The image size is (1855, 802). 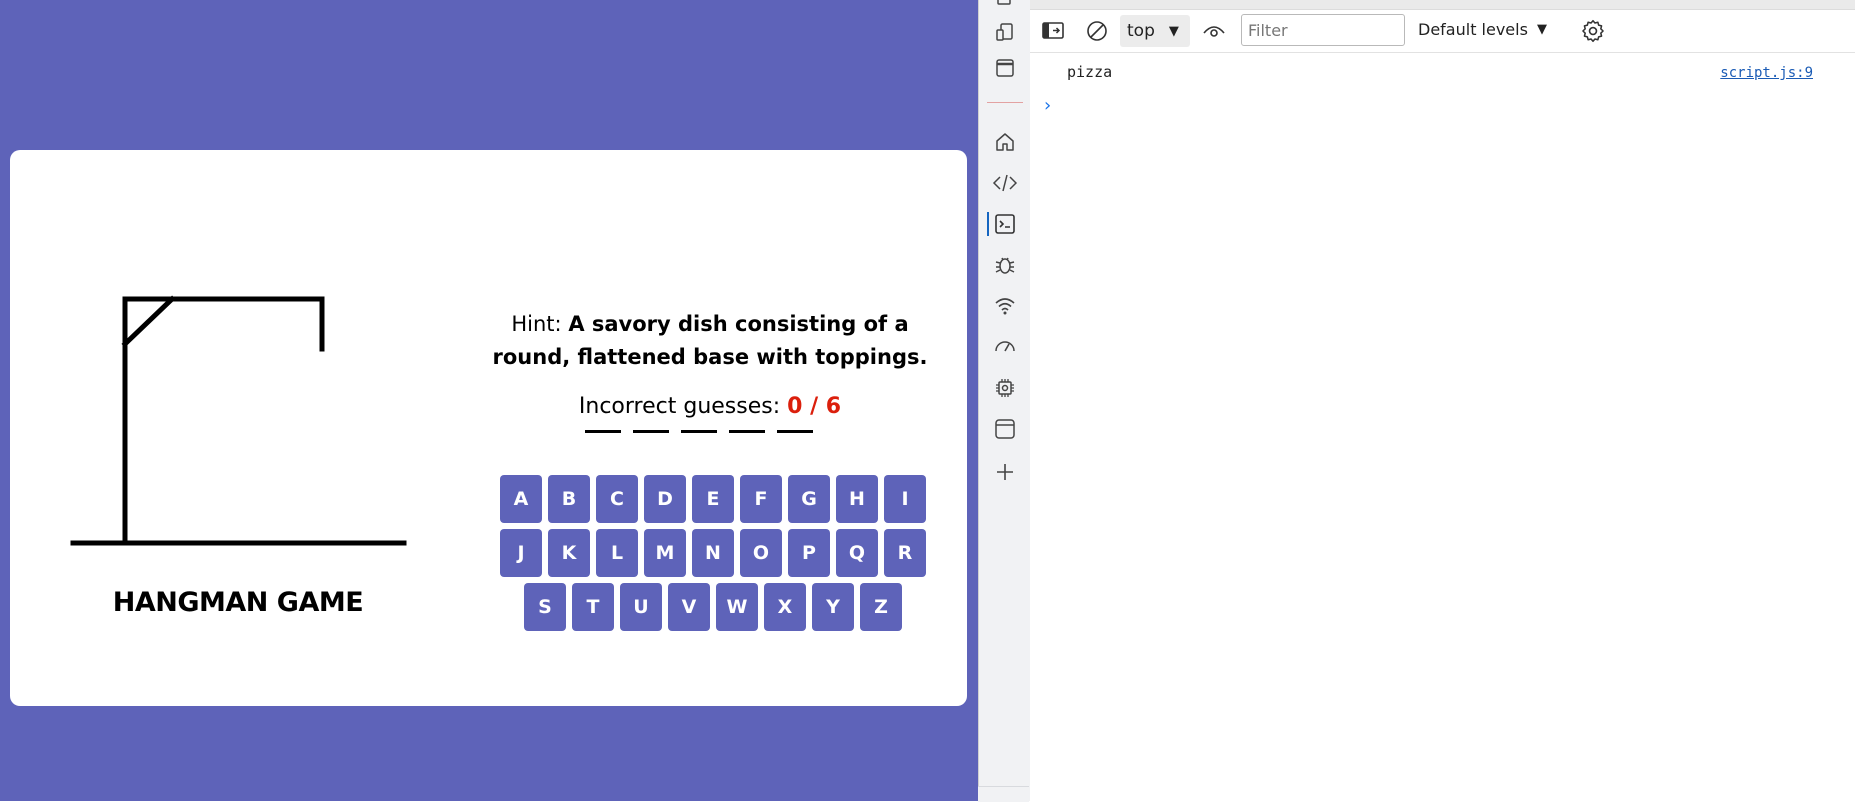 What do you see at coordinates (1593, 31) in the screenshot?
I see `gear-icon` at bounding box center [1593, 31].